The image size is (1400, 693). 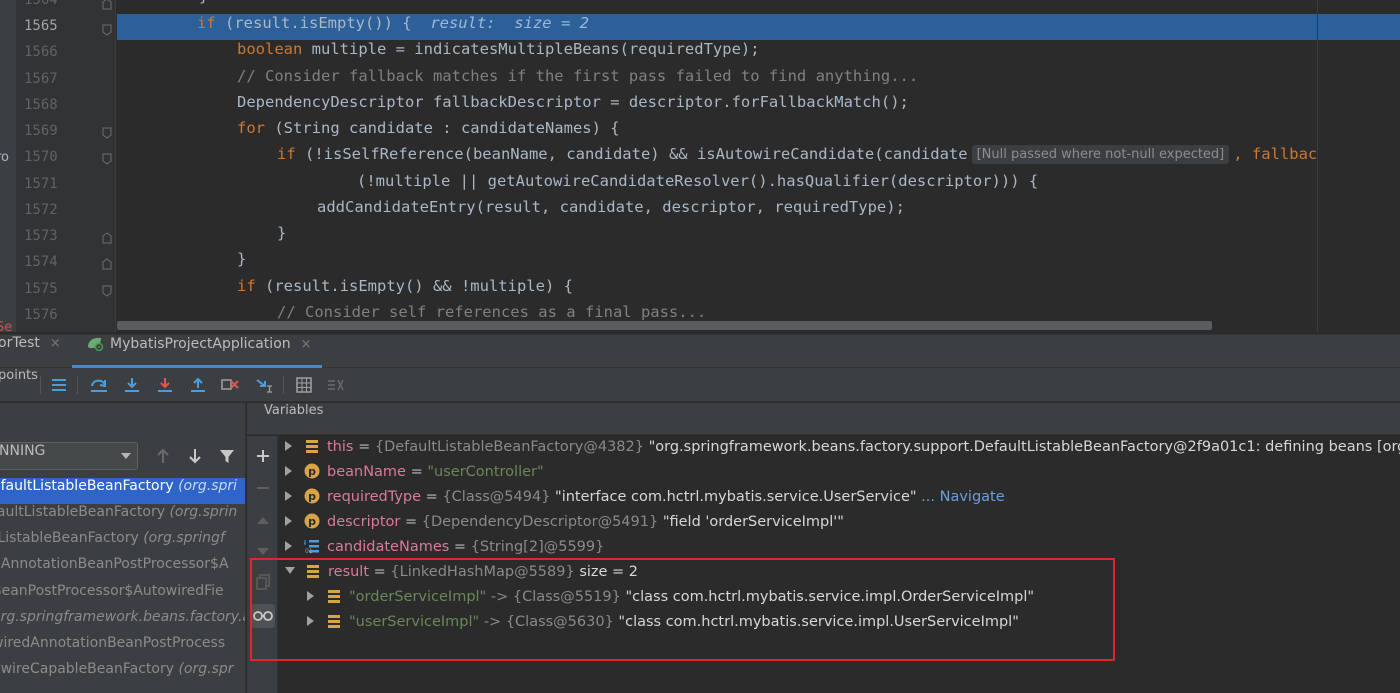 What do you see at coordinates (19, 375) in the screenshot?
I see `breakpoints-tab-label: points` at bounding box center [19, 375].